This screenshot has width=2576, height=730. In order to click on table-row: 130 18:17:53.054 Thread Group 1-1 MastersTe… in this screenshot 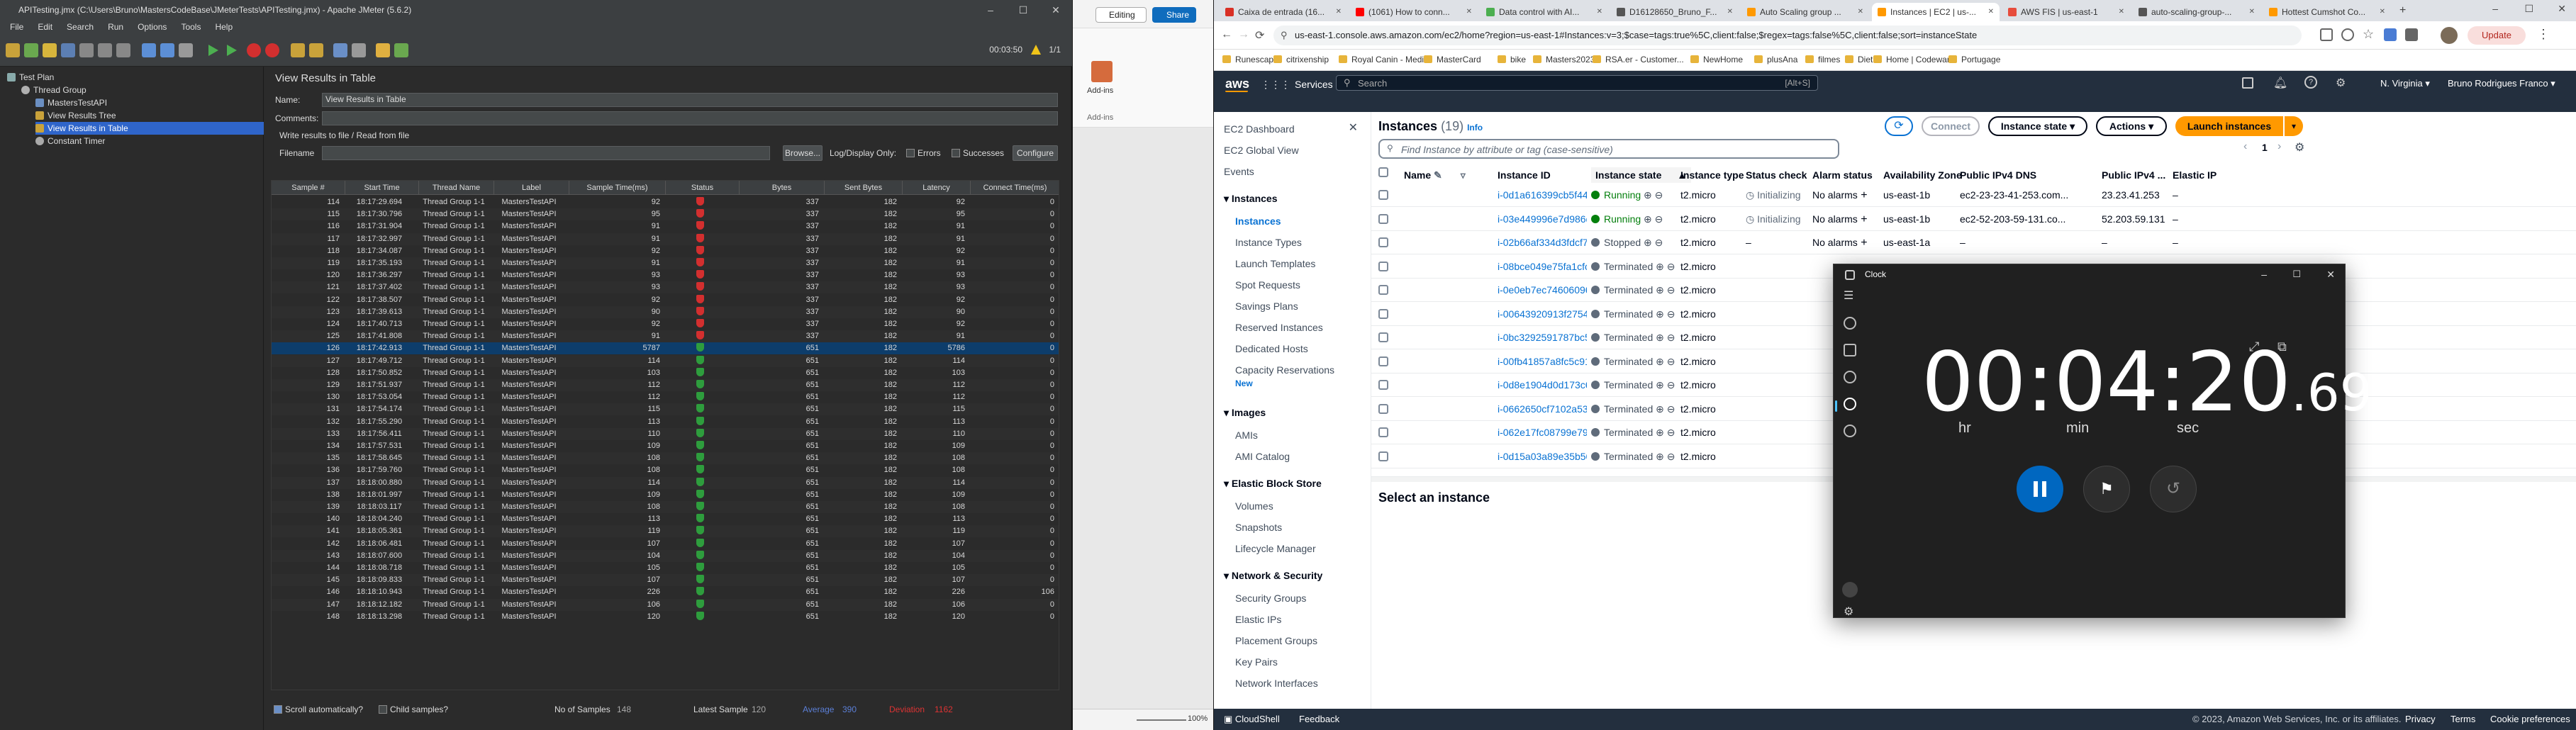, I will do `click(665, 397)`.